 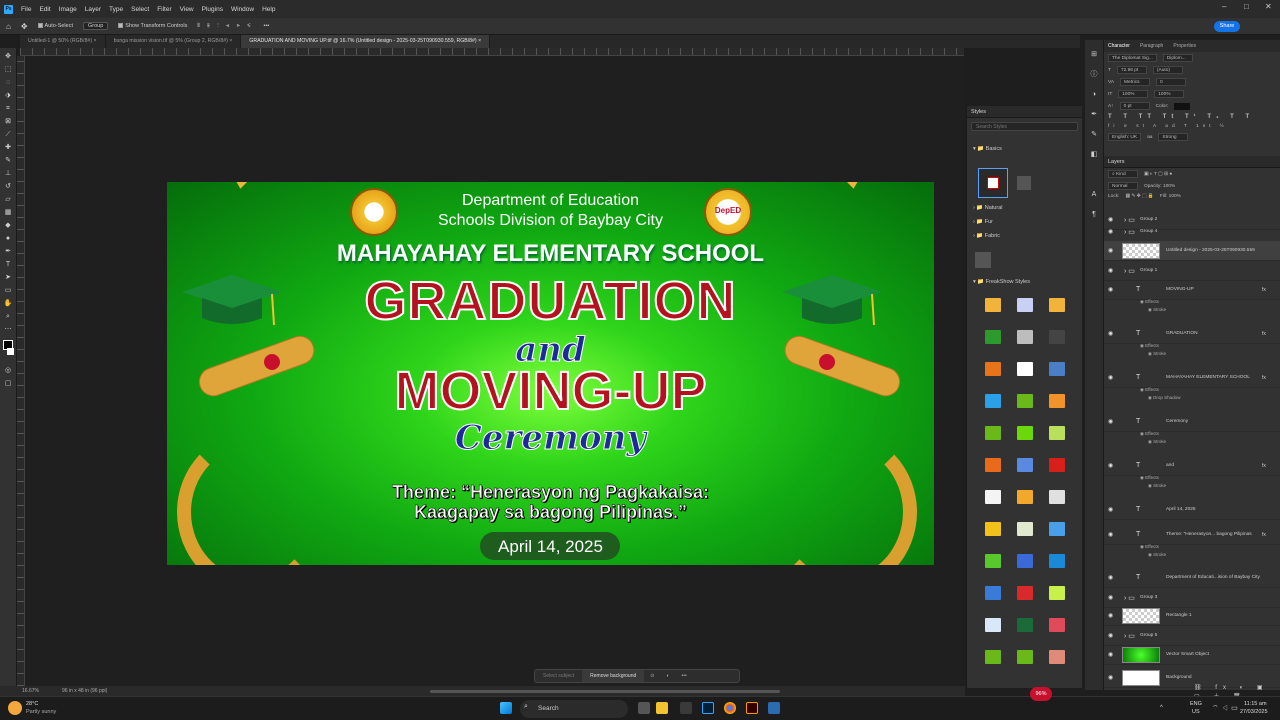 What do you see at coordinates (1192, 378) in the screenshot?
I see `layer-row: ◉ T MAHAYAHAY ELEMENTARY SCHOOL fx` at bounding box center [1192, 378].